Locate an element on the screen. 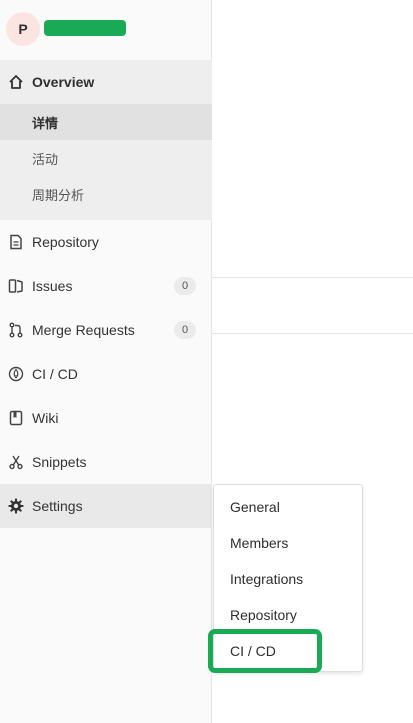 This screenshot has width=413, height=723. sidebar-item-label: Settings is located at coordinates (57, 506).